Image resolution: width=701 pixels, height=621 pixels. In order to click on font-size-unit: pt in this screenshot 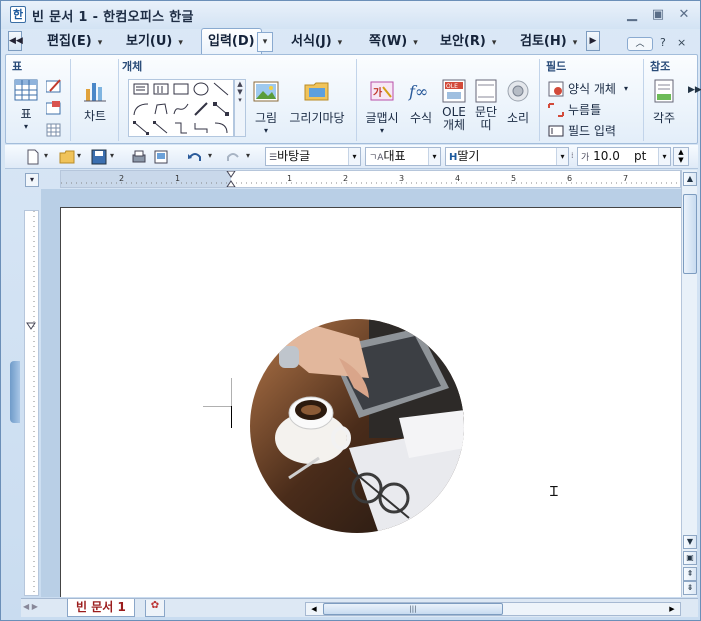, I will do `click(640, 156)`.